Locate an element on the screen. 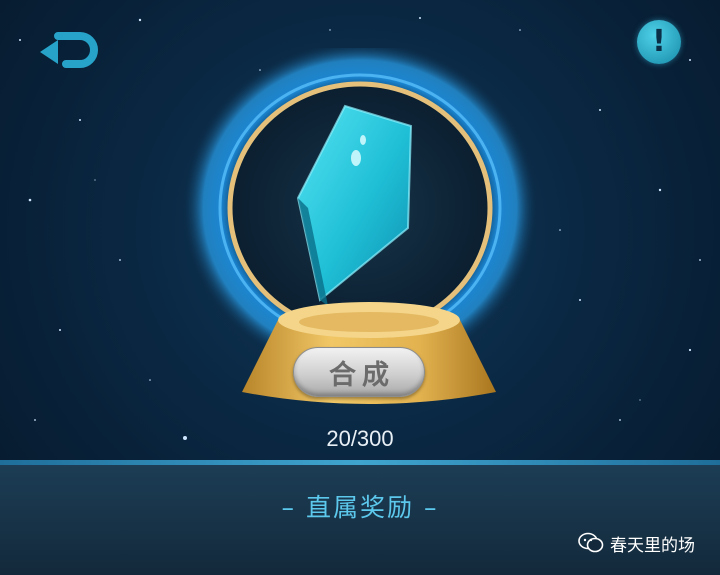  synthesize-button: 合成 is located at coordinates (359, 372).